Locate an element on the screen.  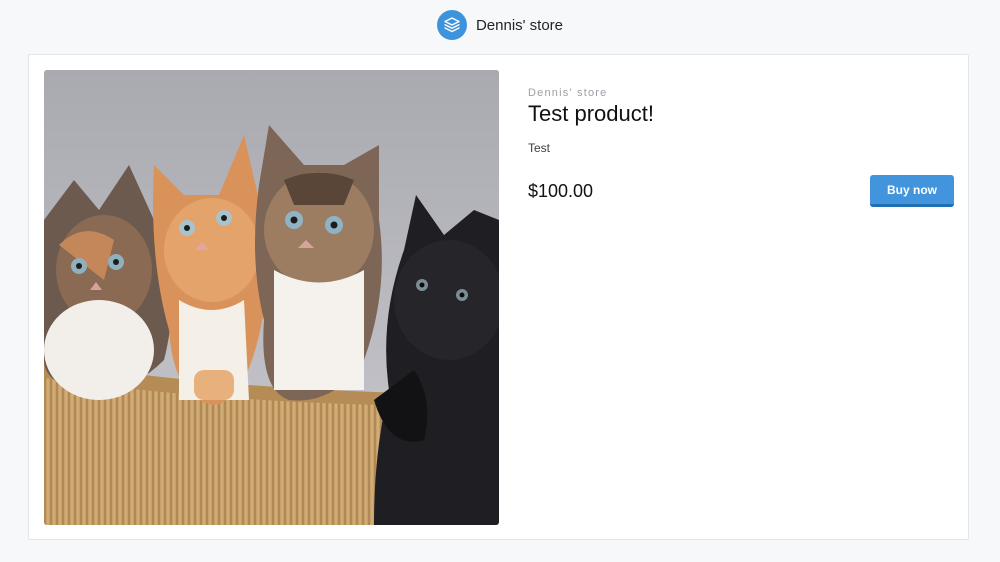
price-row: $100.00 Buy now is located at coordinates (741, 191).